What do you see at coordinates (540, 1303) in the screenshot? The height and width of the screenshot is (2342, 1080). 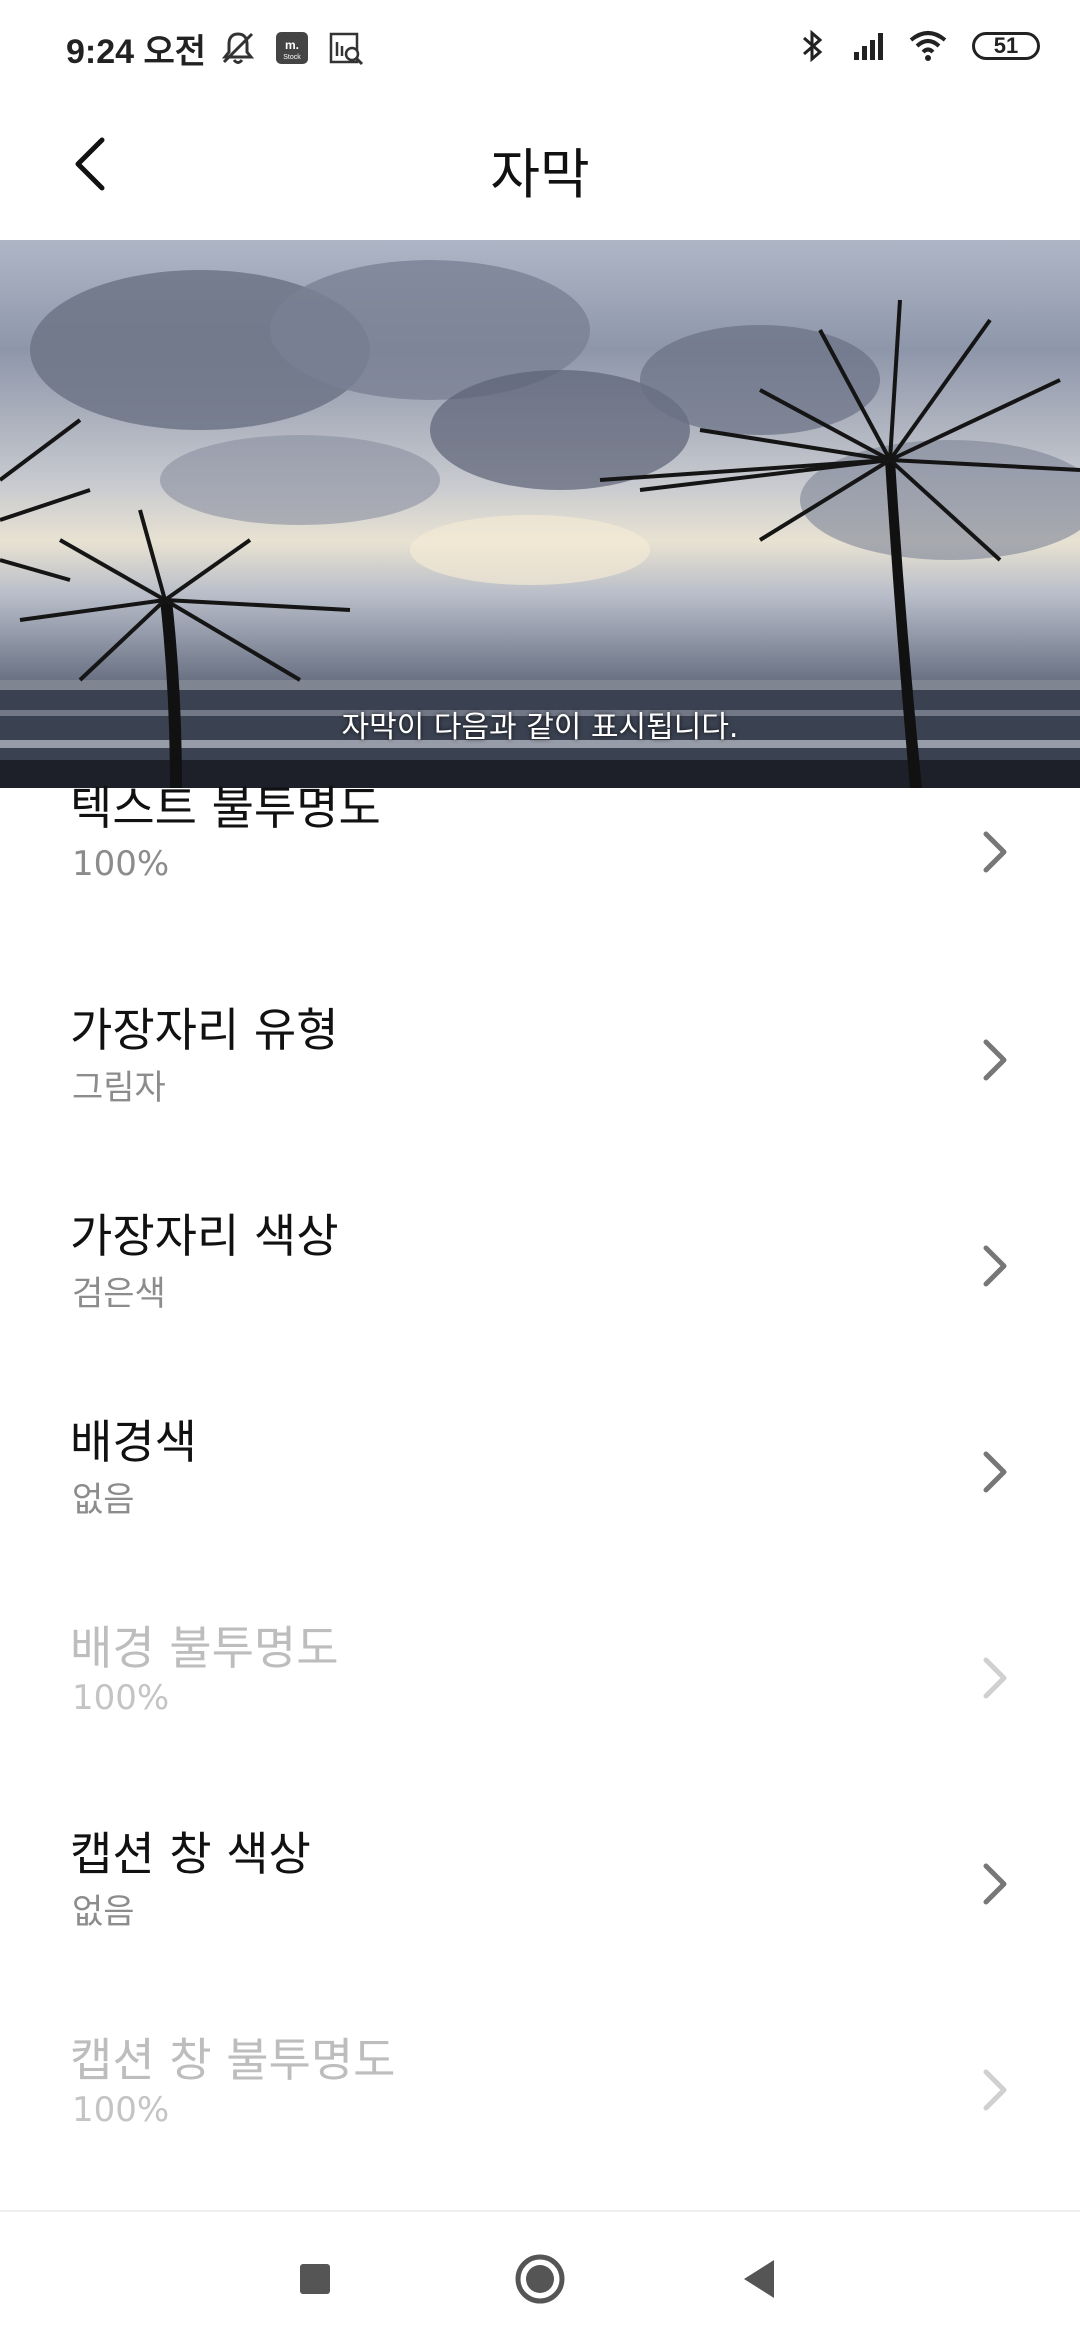 I see `setting-edge-color: 가장자리 색상 검은색` at bounding box center [540, 1303].